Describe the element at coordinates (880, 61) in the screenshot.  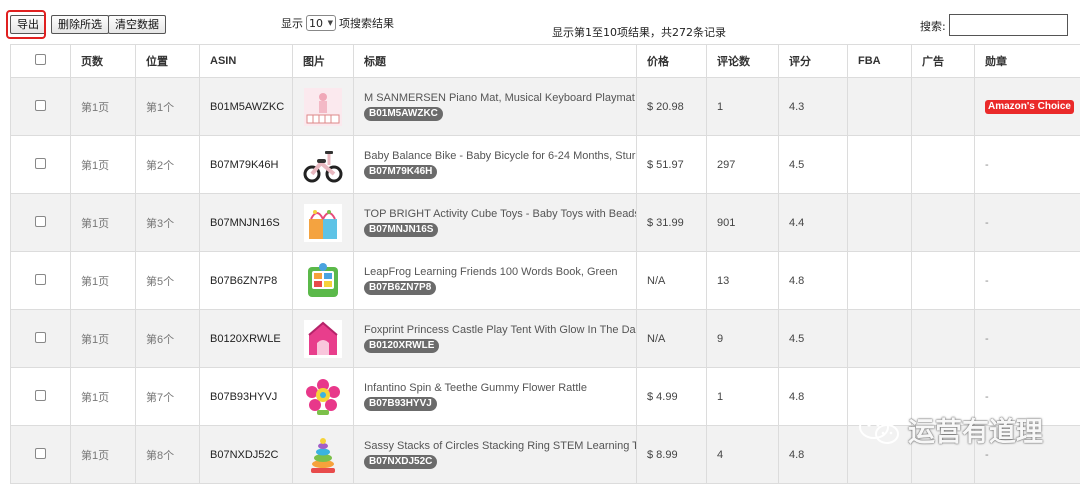
I see `header-fba: FBA` at that location.